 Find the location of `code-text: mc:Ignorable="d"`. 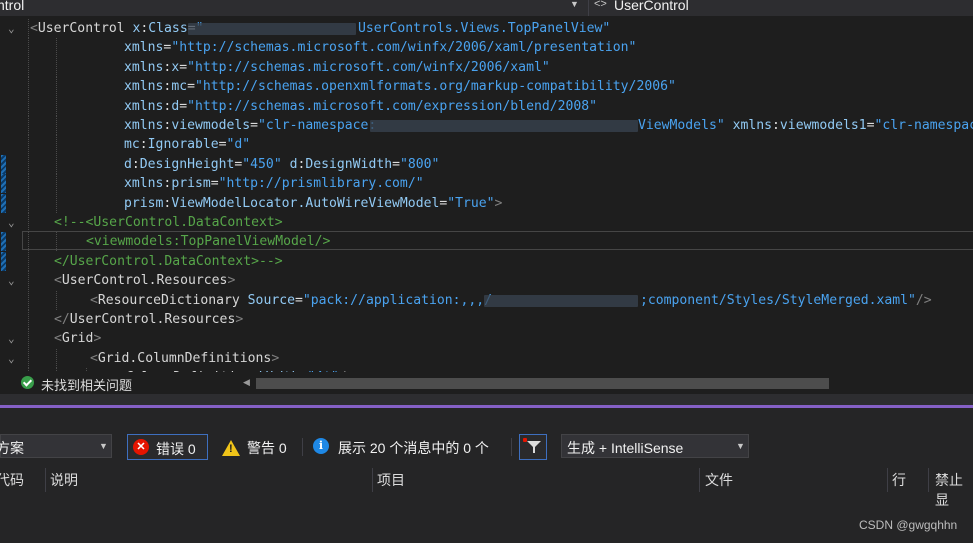

code-text: mc:Ignorable="d" is located at coordinates (187, 144).